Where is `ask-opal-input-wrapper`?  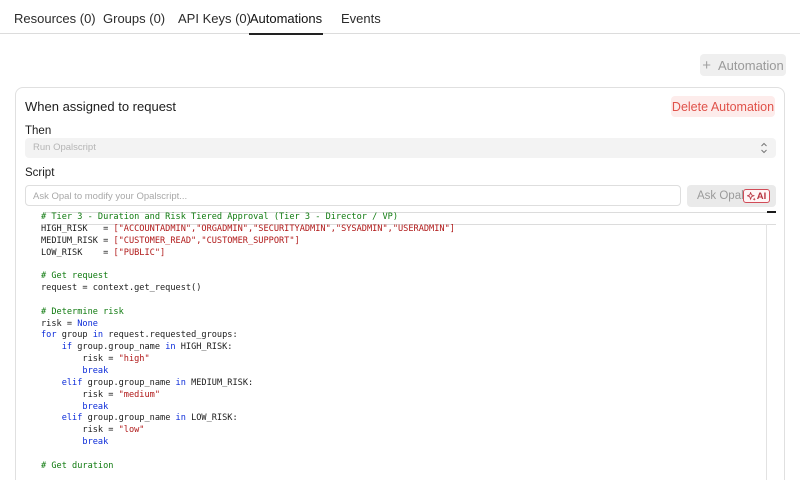
ask-opal-input-wrapper is located at coordinates (353, 195).